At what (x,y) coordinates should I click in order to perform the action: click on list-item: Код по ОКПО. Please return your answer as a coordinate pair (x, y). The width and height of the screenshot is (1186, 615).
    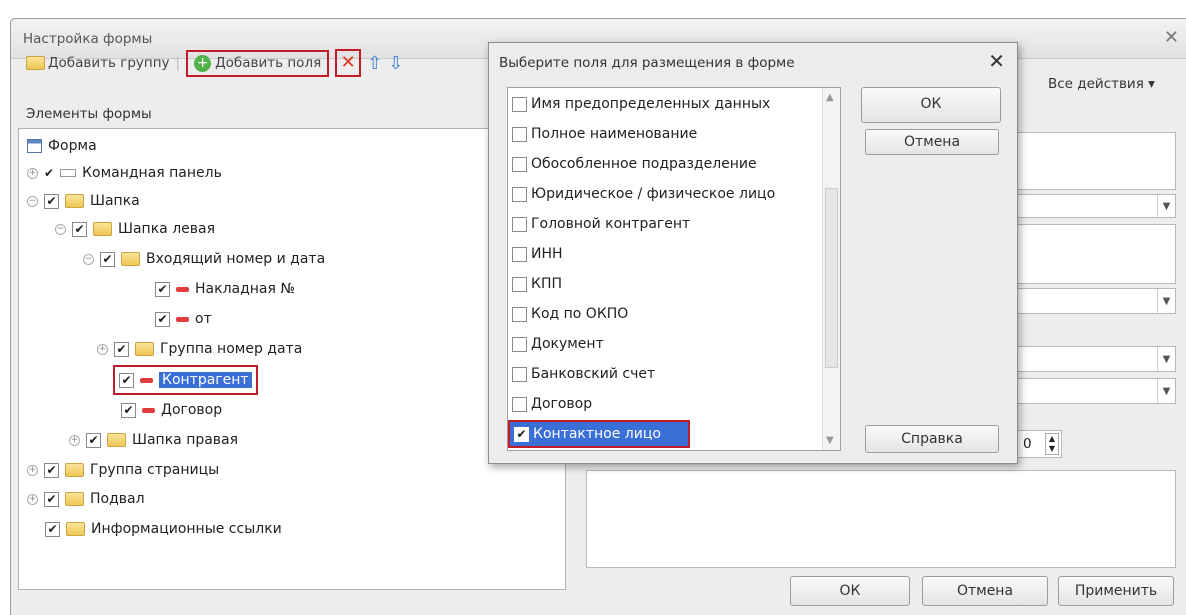
    Looking at the image, I should click on (570, 314).